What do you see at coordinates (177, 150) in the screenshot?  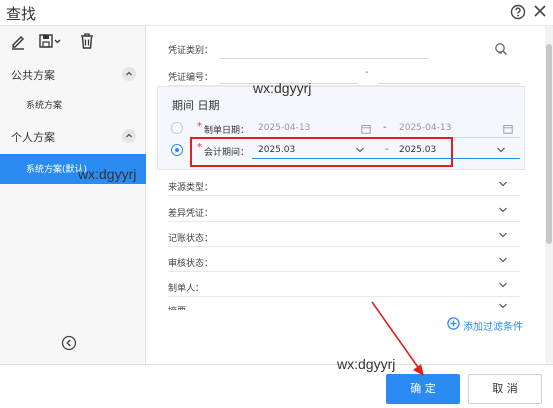 I see `acct-period-radio` at bounding box center [177, 150].